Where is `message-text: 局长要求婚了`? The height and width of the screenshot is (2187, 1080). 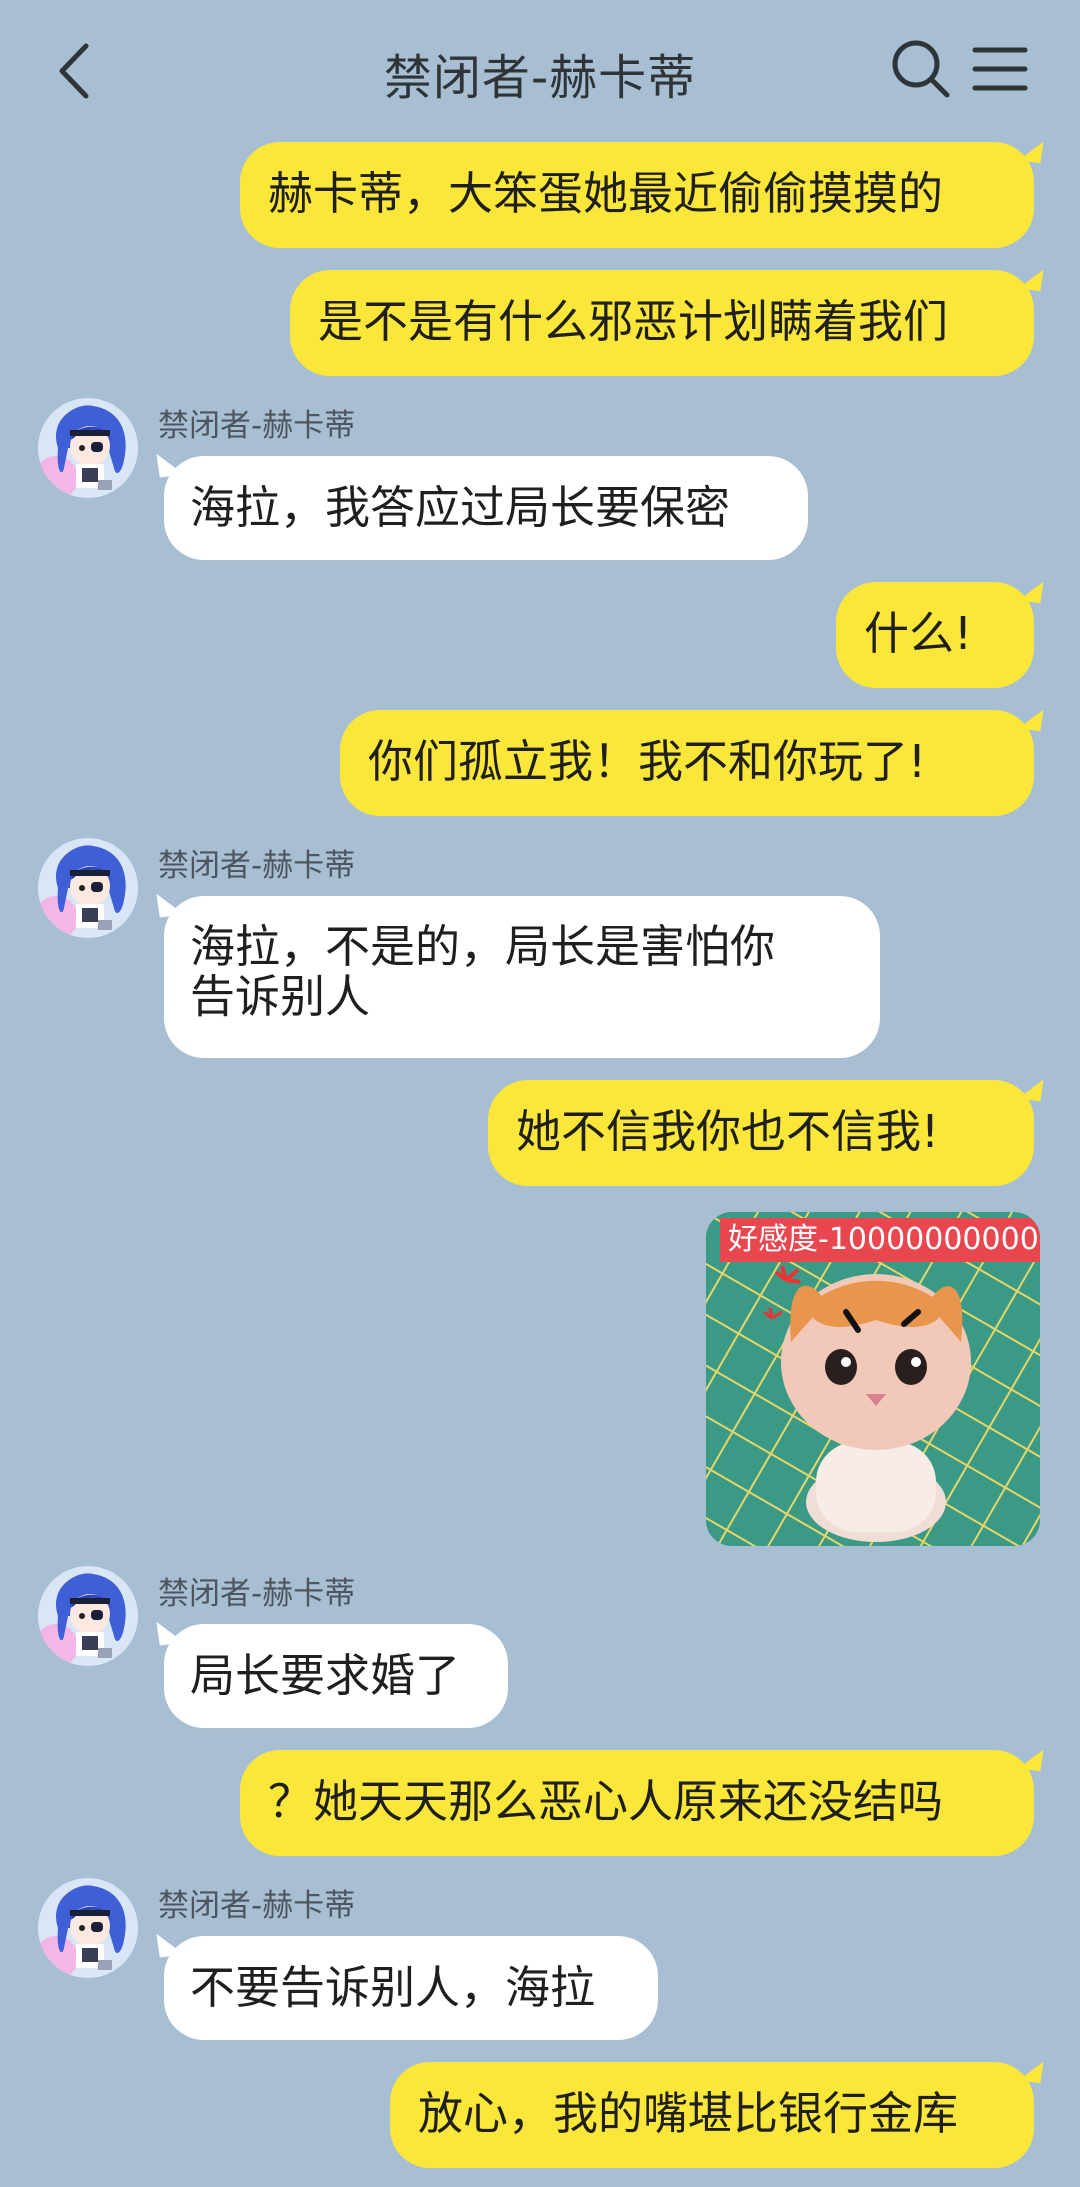 message-text: 局长要求婚了 is located at coordinates (325, 1675).